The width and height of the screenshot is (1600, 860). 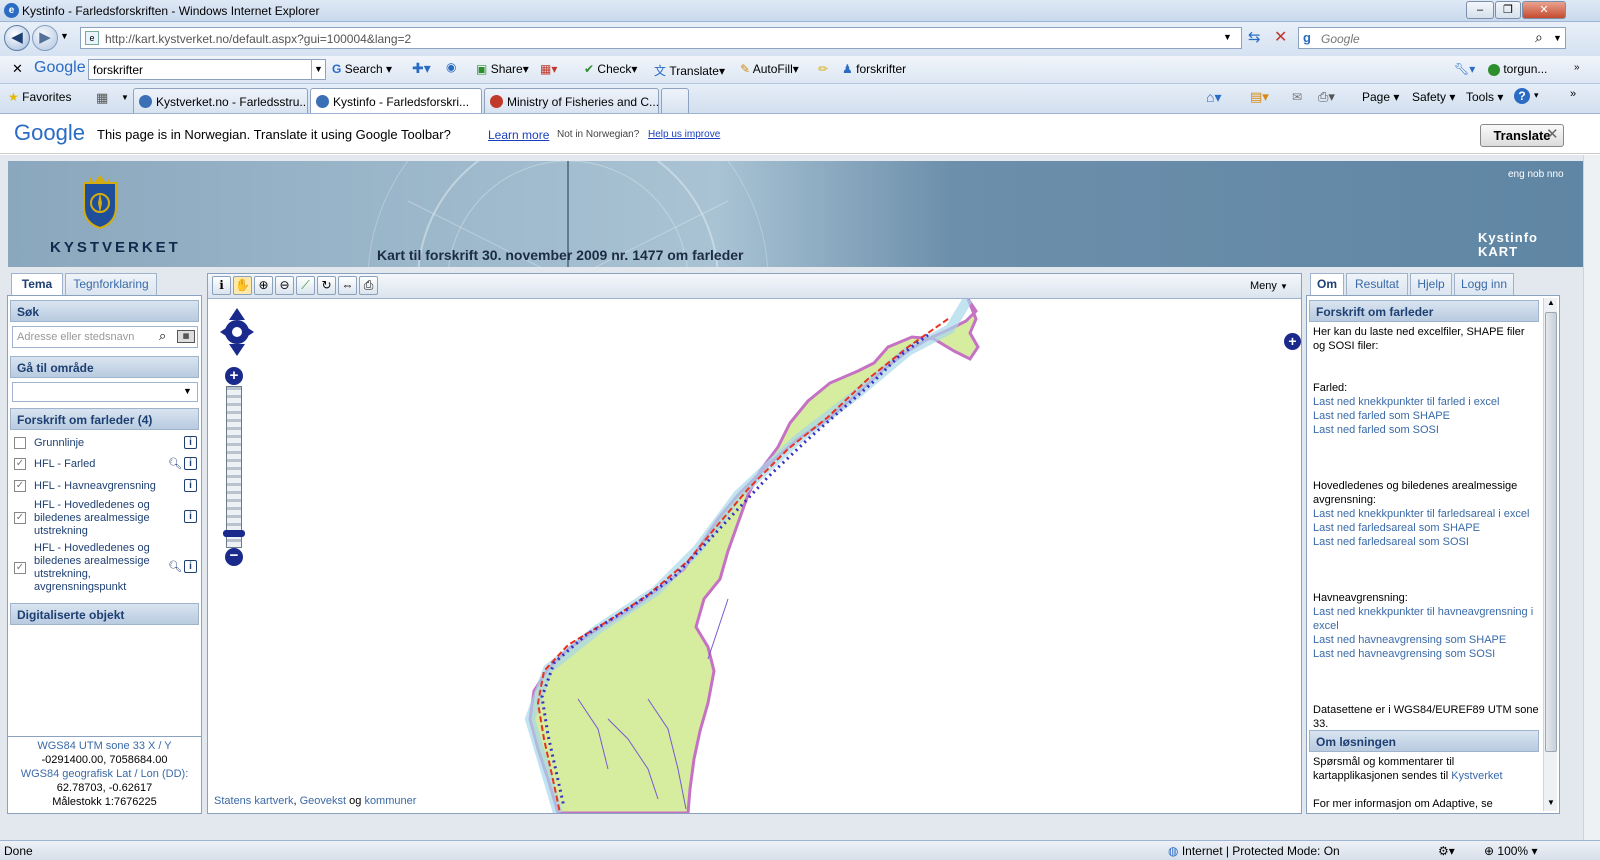 What do you see at coordinates (1432, 38) in the screenshot?
I see `search-box: g Google ⌕ ▼` at bounding box center [1432, 38].